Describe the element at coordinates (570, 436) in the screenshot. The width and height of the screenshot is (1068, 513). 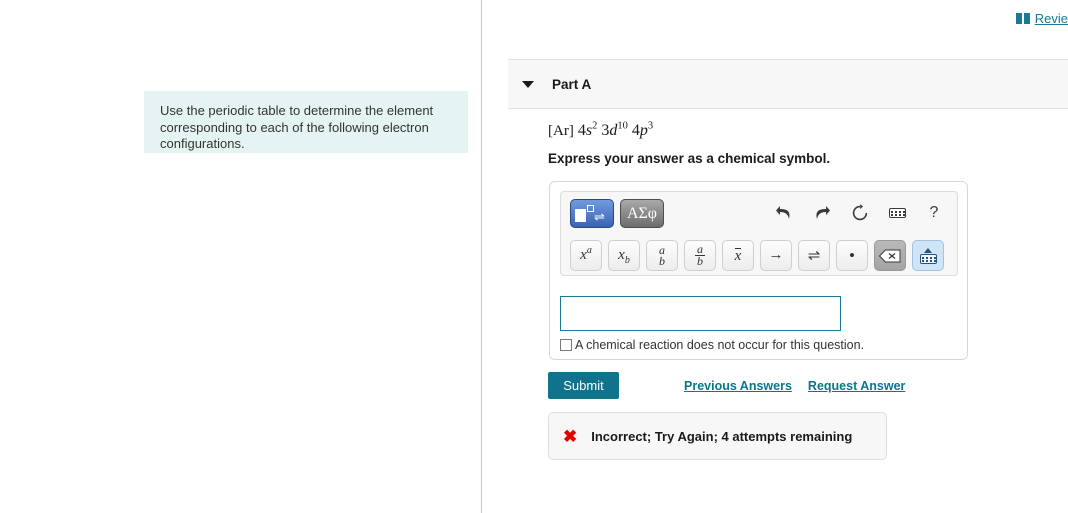
I see `x-mark-icon: ✖` at that location.